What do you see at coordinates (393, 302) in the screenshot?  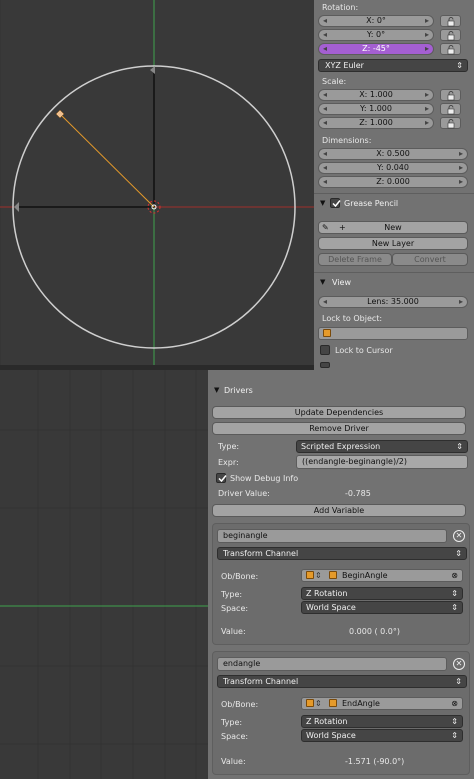 I see `lens-field: ◂ Lens: 35.000 ▸` at bounding box center [393, 302].